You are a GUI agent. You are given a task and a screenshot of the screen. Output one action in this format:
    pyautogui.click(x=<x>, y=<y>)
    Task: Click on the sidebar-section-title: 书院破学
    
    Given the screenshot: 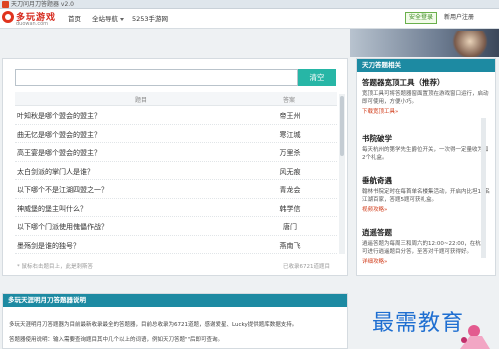 What is the action you would take?
    pyautogui.click(x=377, y=138)
    